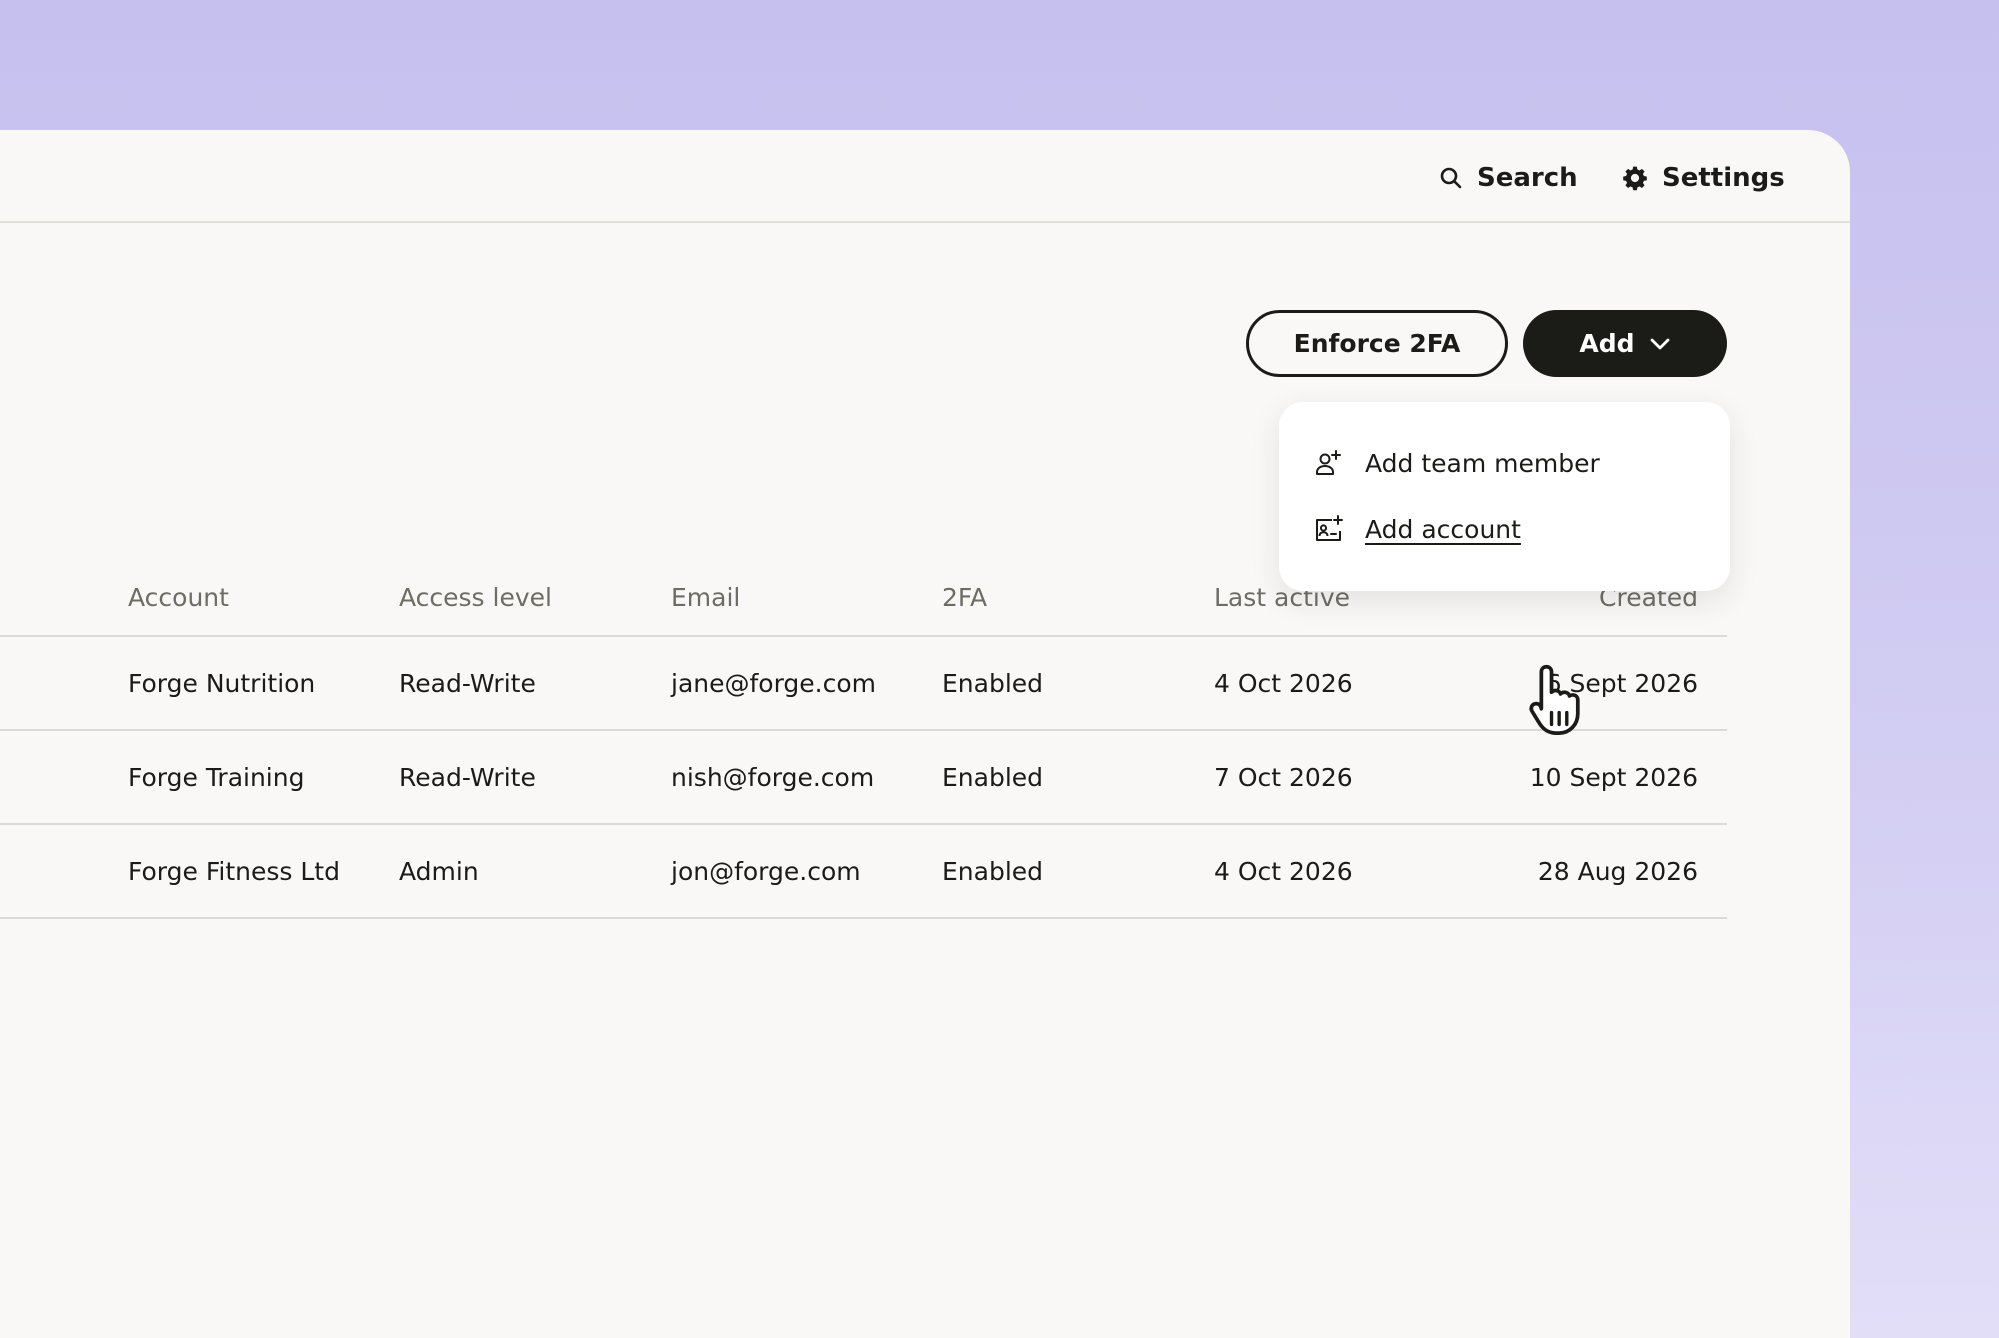  What do you see at coordinates (1527, 178) in the screenshot?
I see `search-label: Search` at bounding box center [1527, 178].